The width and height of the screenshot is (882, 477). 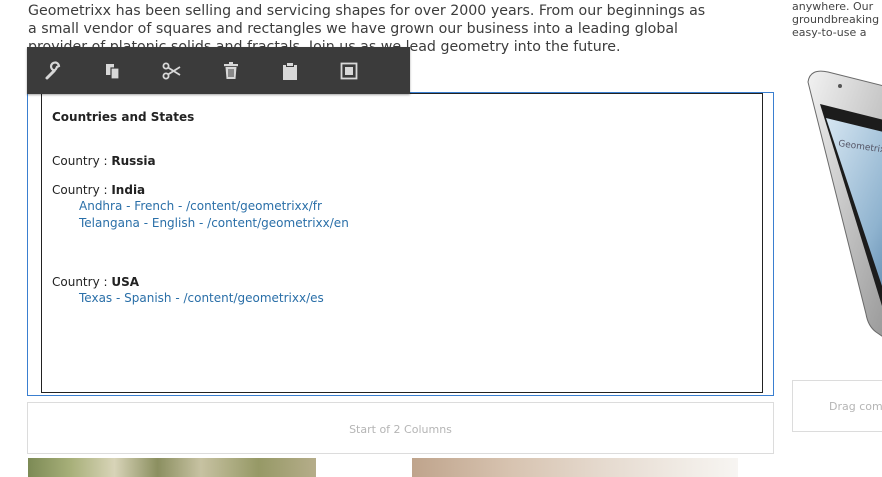 What do you see at coordinates (400, 428) in the screenshot?
I see `columns-placeholder: Start of 2 Columns` at bounding box center [400, 428].